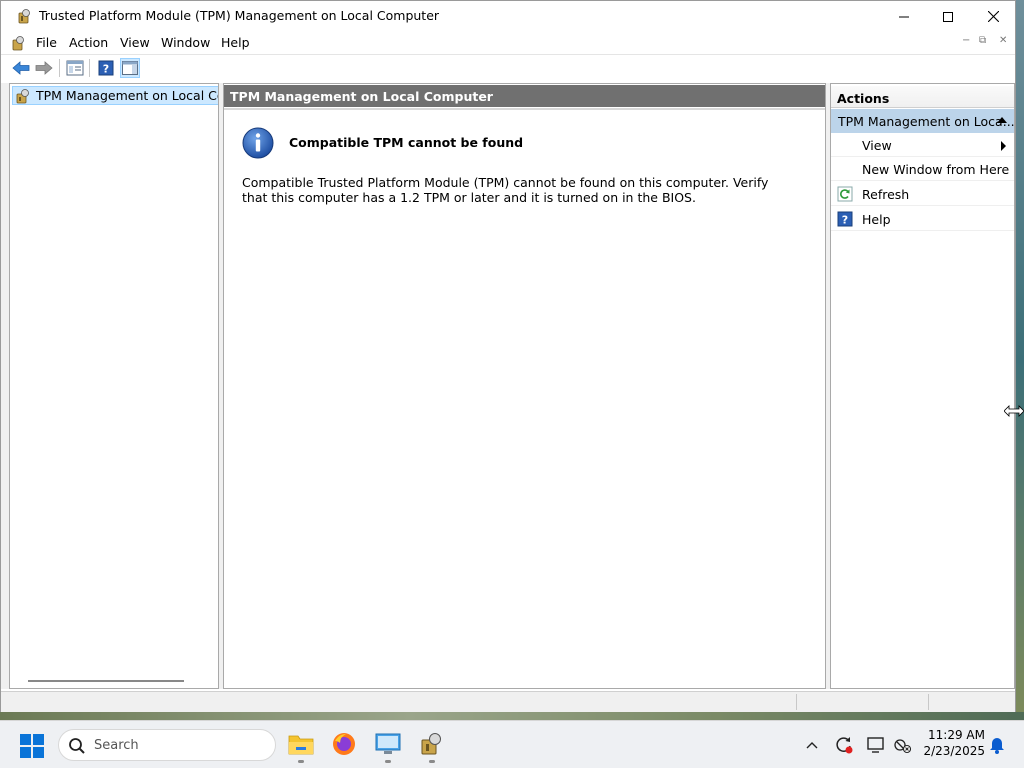  What do you see at coordinates (1003, 40) in the screenshot?
I see `mdi-close-icon: ✕` at bounding box center [1003, 40].